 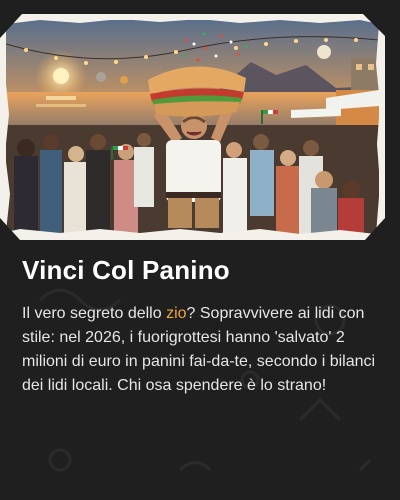 What do you see at coordinates (176, 313) in the screenshot?
I see `highlight-word: zio` at bounding box center [176, 313].